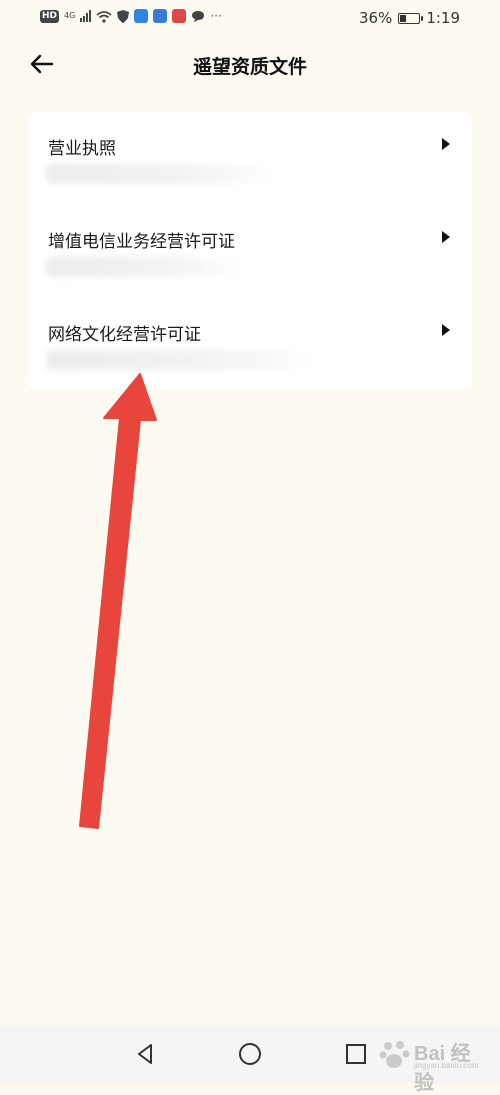 This screenshot has width=500, height=1095. Describe the element at coordinates (443, 18) in the screenshot. I see `clock: 1:19` at that location.